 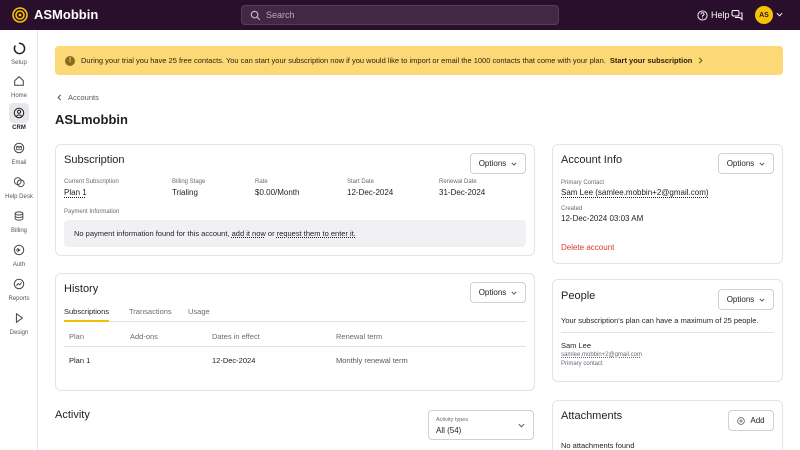 I want to click on reports-icon, so click(x=19, y=284).